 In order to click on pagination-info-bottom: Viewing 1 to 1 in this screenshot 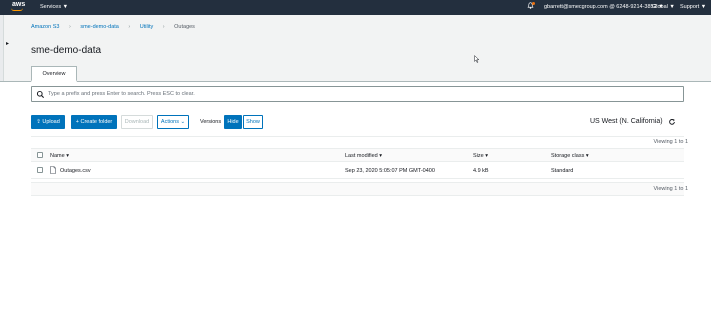, I will do `click(670, 189)`.